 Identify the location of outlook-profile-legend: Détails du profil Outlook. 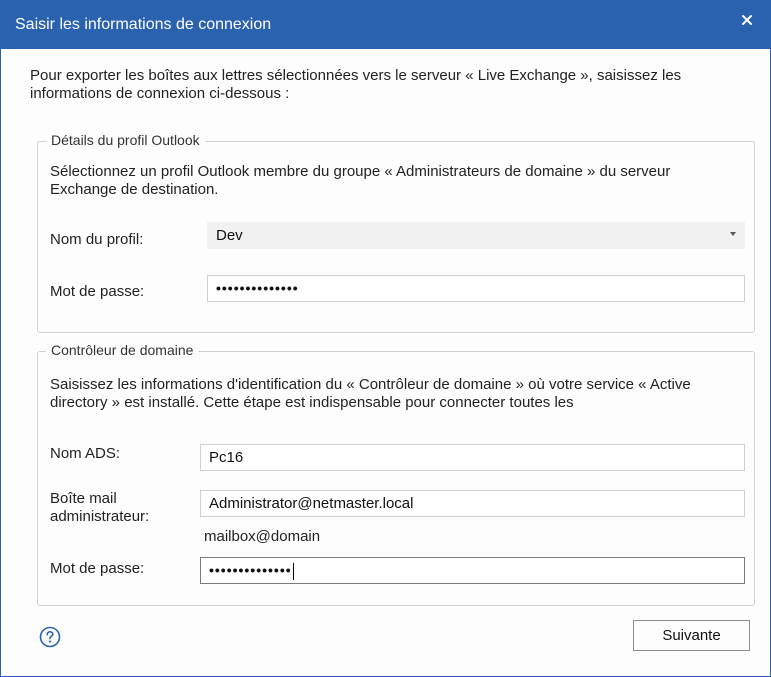
(125, 140).